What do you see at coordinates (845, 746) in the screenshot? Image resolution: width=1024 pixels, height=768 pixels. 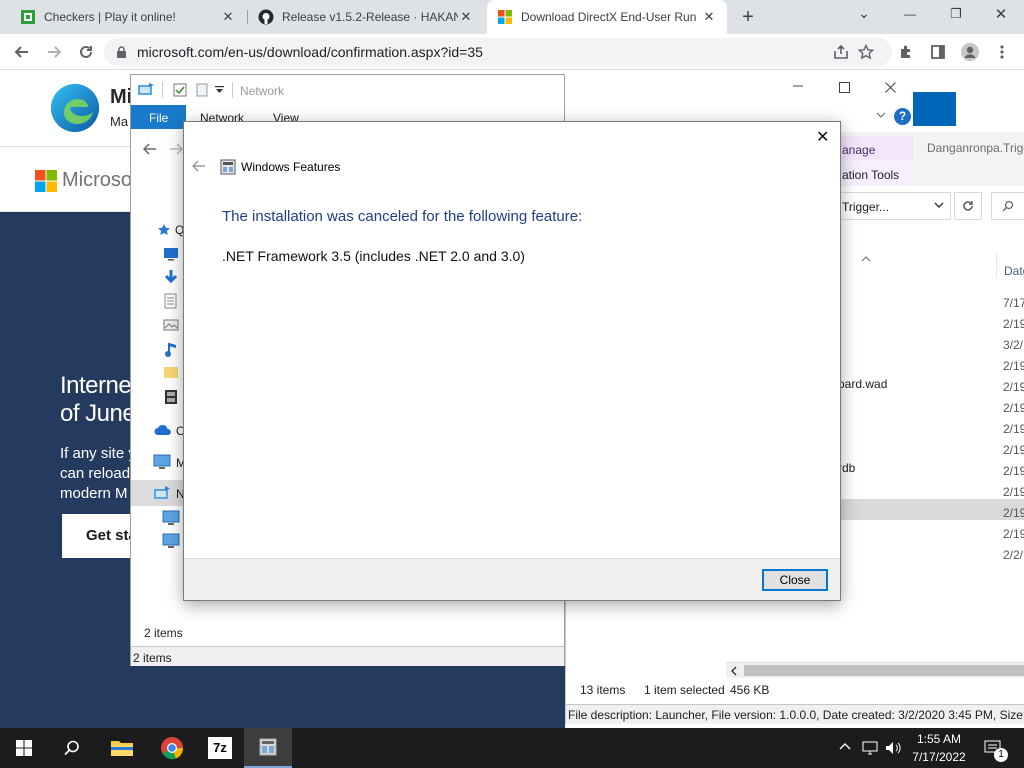 I see `tray-chevron-up-icon` at bounding box center [845, 746].